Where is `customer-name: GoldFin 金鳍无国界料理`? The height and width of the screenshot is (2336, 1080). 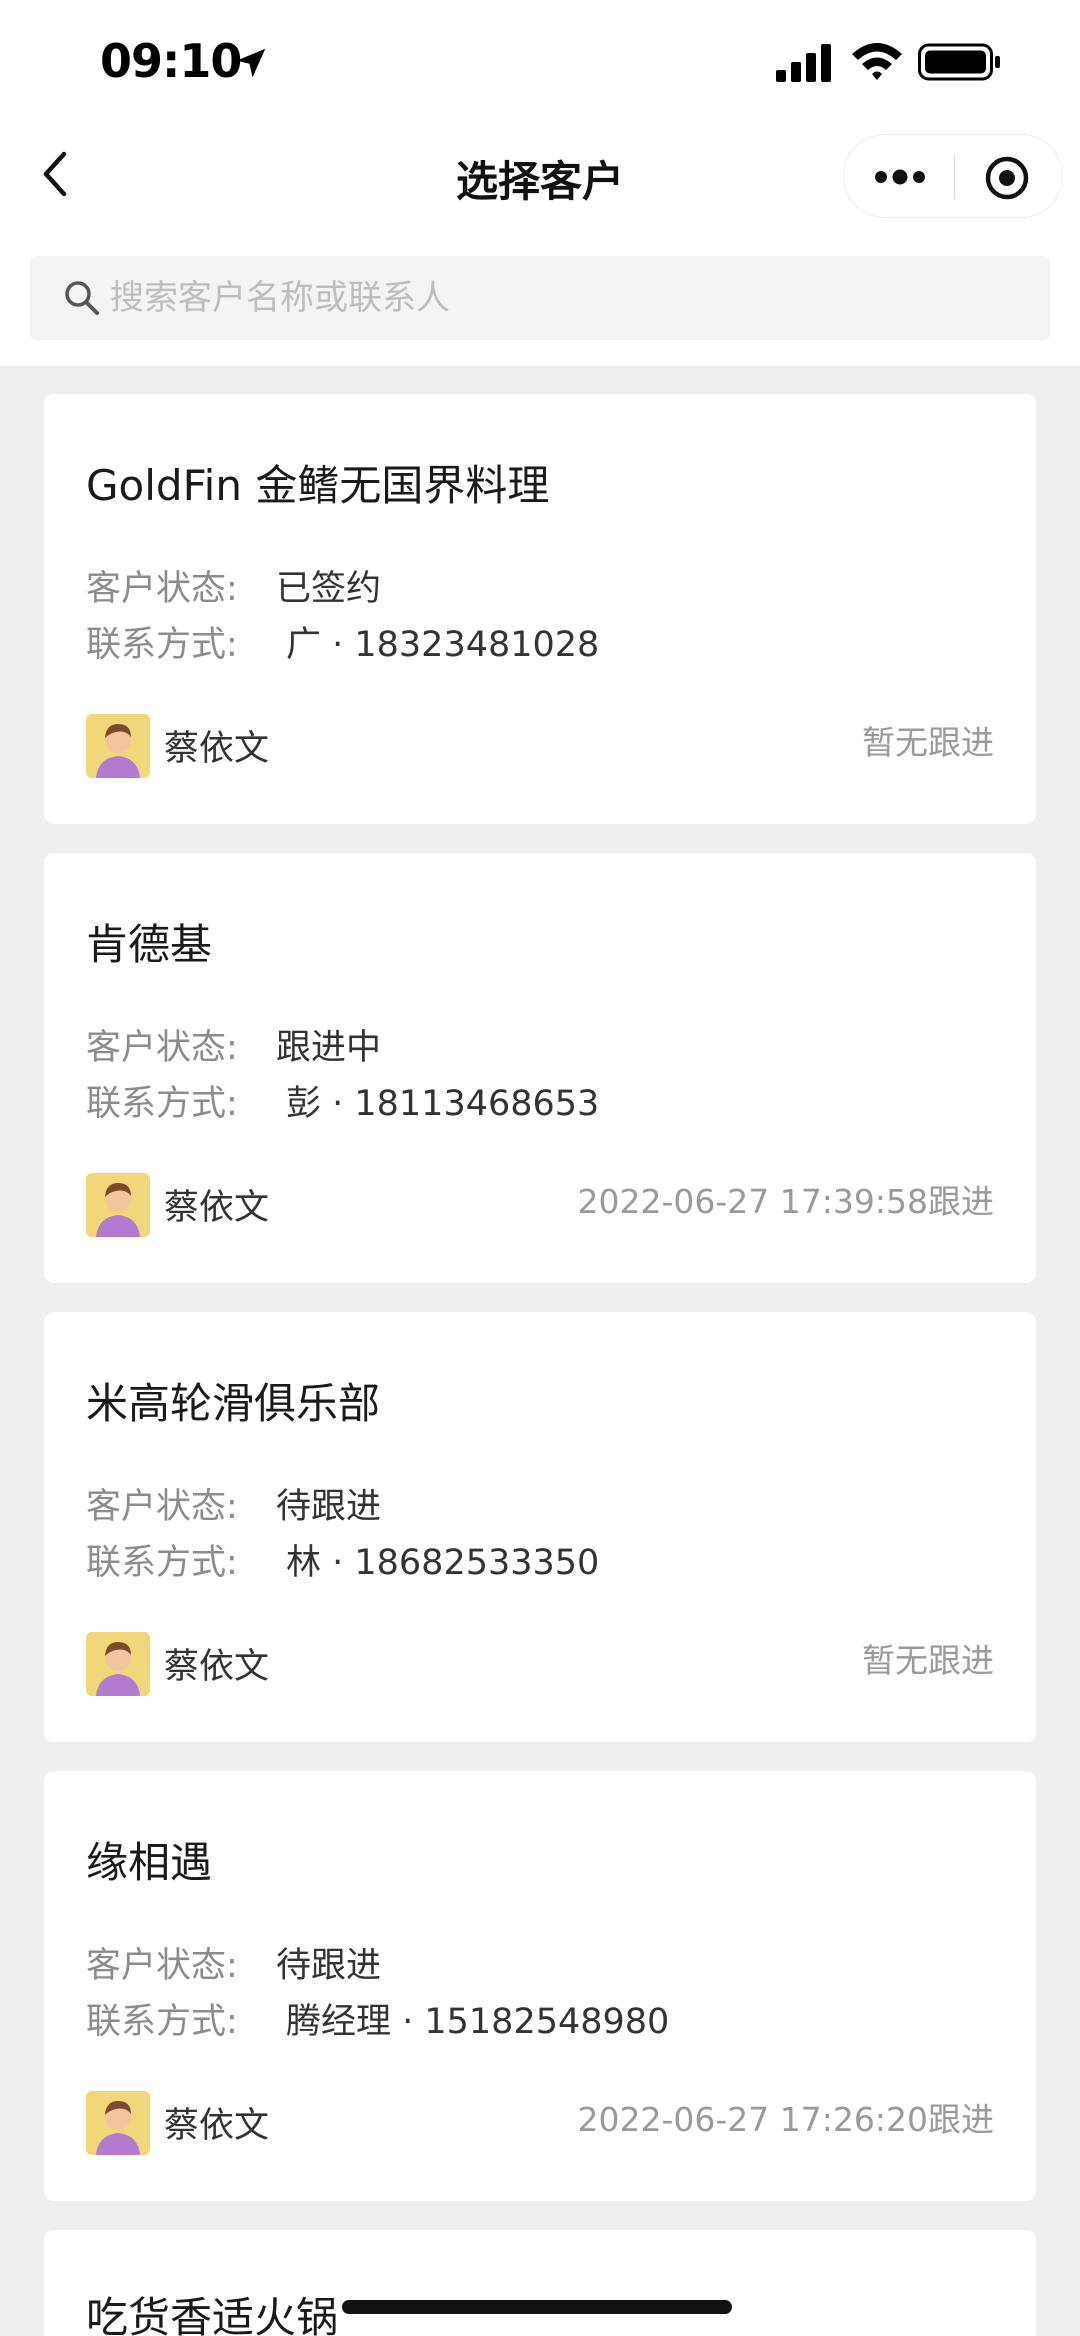
customer-name: GoldFin 金鳍无国界料理 is located at coordinates (318, 485).